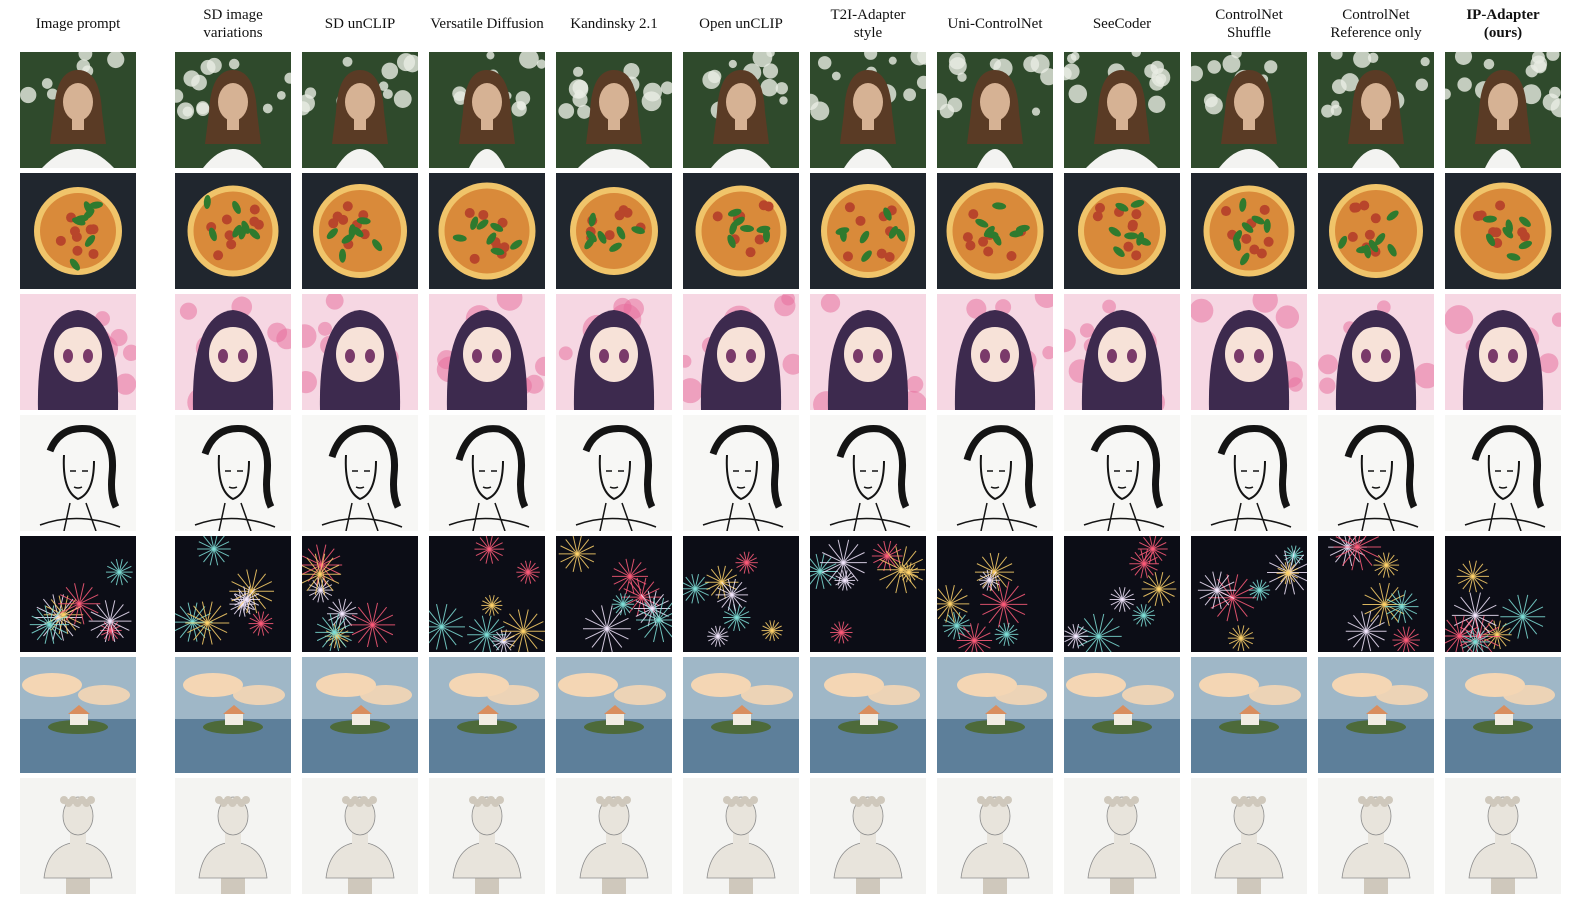 This screenshot has height=900, width=1575. What do you see at coordinates (1503, 473) in the screenshot?
I see `image-ink-sketch-woman-ip_adapter` at bounding box center [1503, 473].